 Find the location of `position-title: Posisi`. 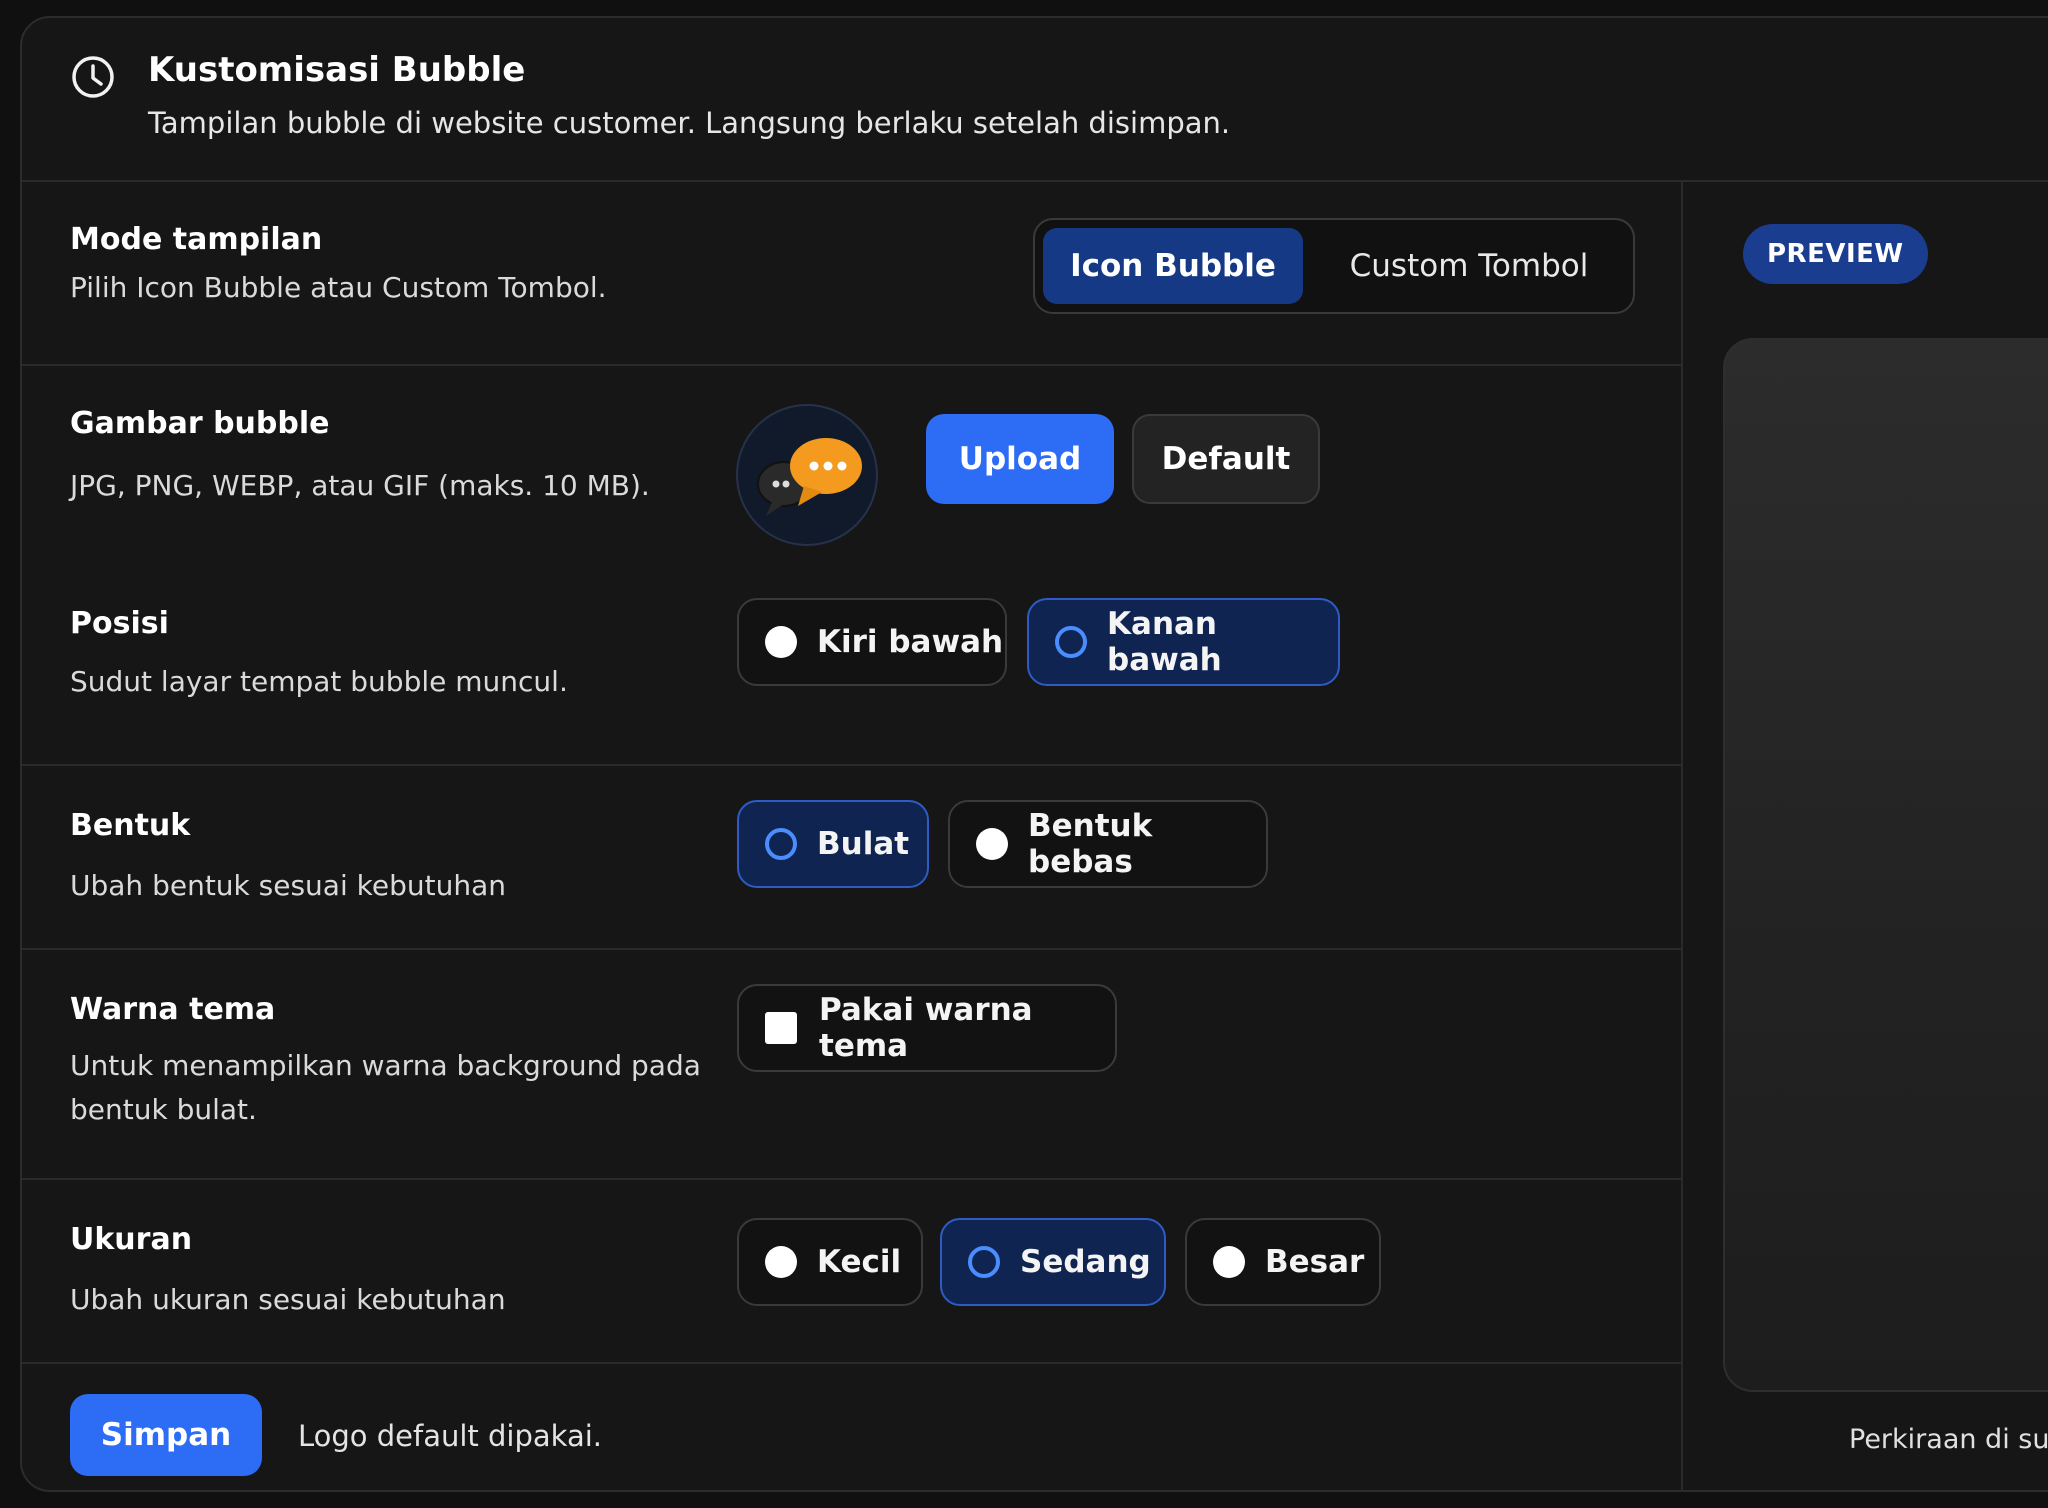

position-title: Posisi is located at coordinates (119, 623).